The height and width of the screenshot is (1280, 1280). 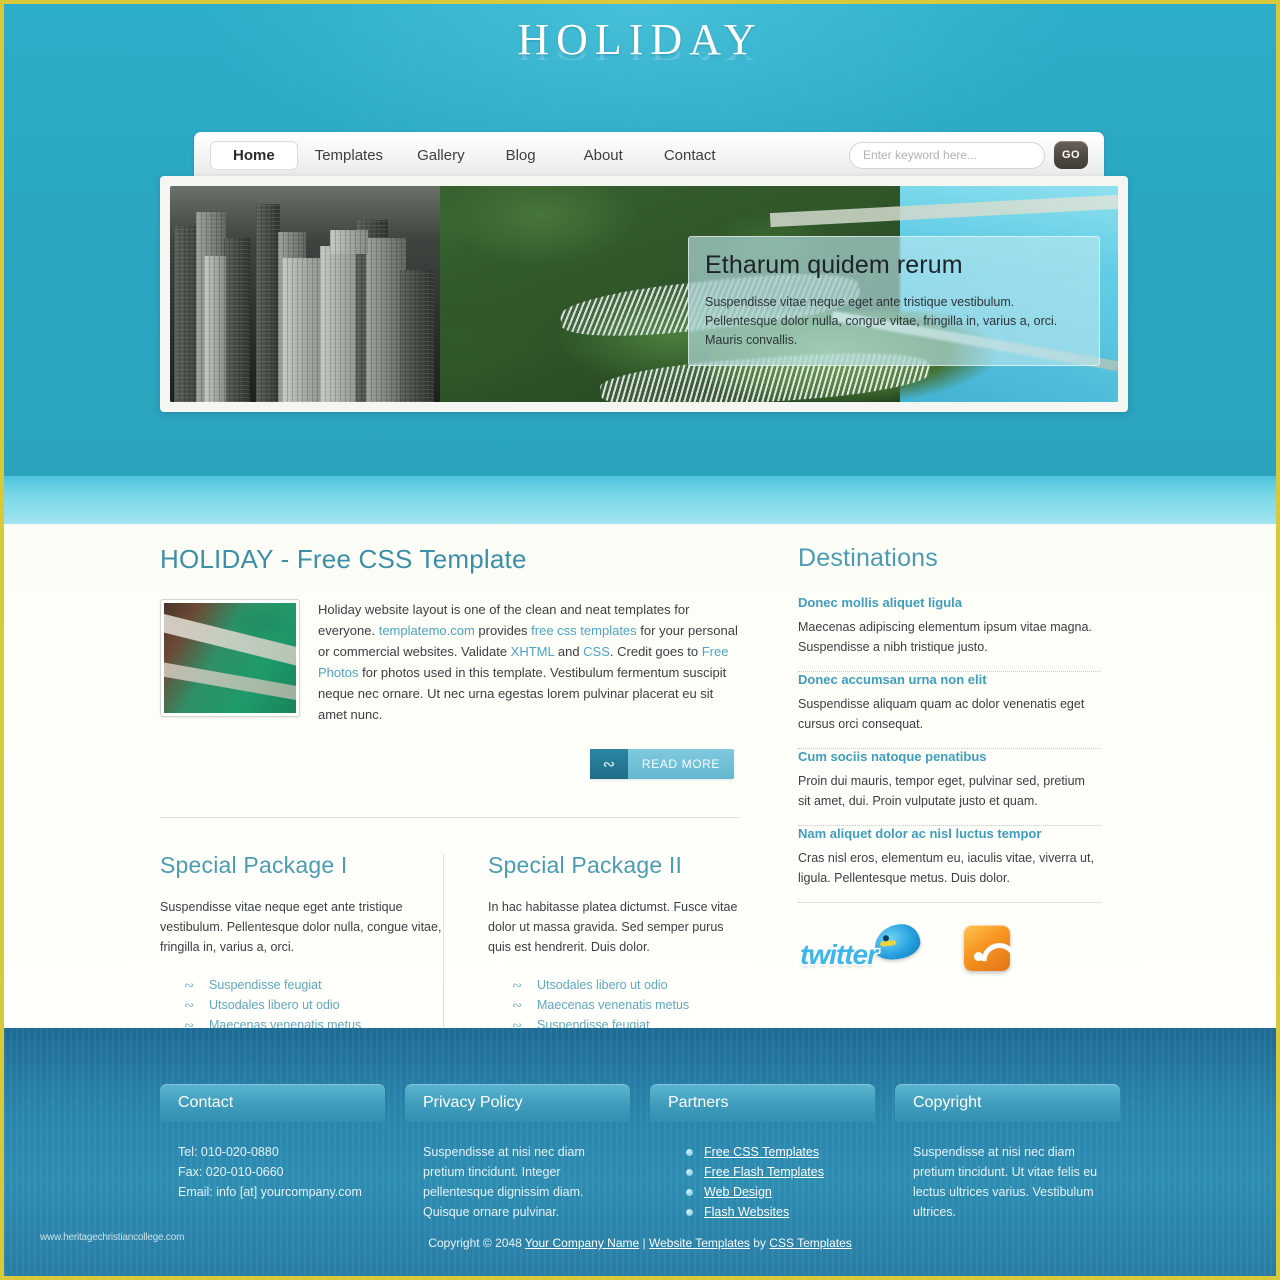 I want to click on page-title: HOLIDAY - Free CSS Template, so click(x=343, y=559).